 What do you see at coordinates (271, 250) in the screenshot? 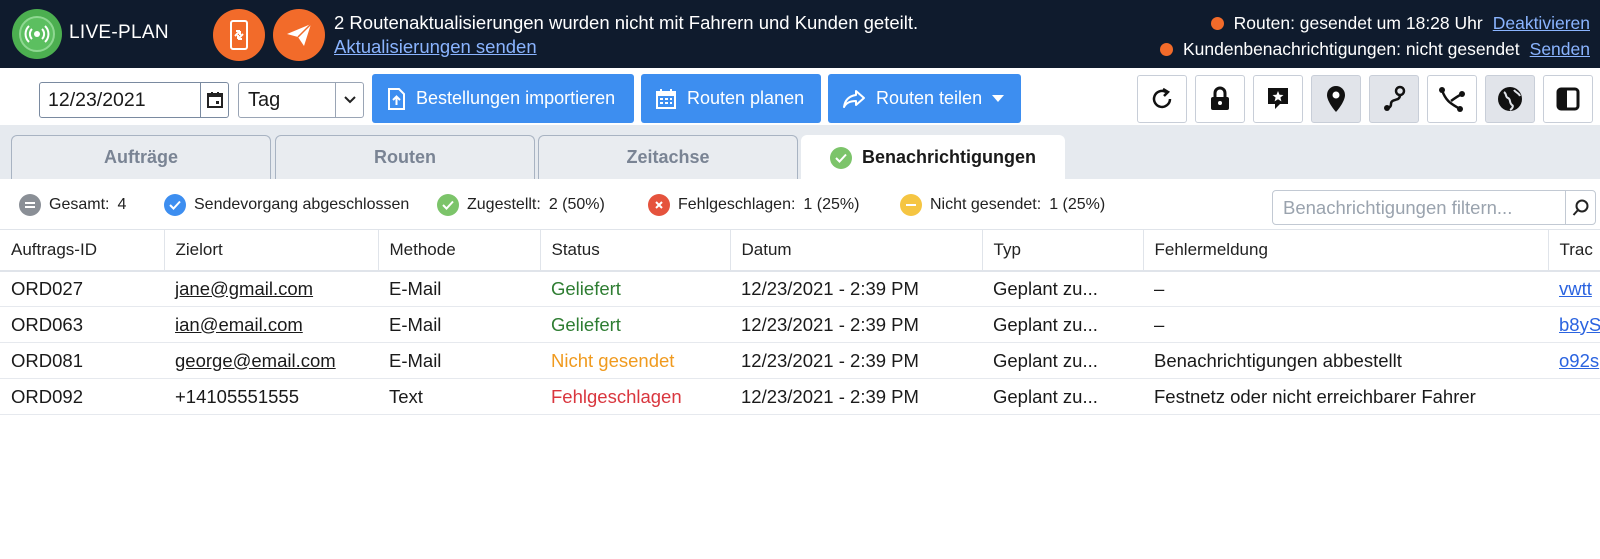
I see `column-header-destination: Zielort` at bounding box center [271, 250].